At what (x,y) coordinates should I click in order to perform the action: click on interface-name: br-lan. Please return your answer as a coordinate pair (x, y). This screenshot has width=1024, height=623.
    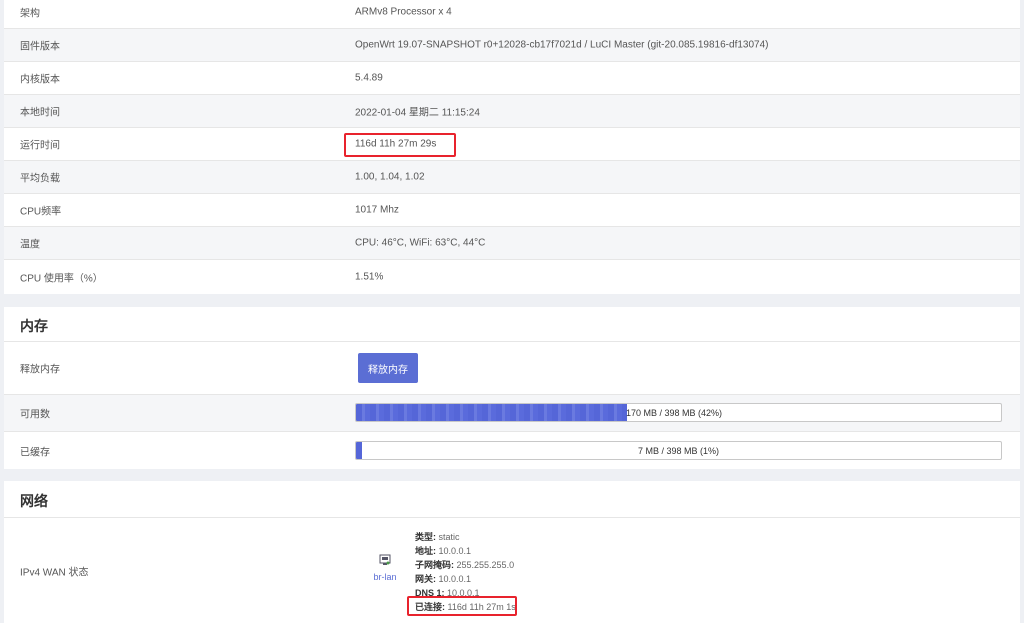
    Looking at the image, I should click on (385, 577).